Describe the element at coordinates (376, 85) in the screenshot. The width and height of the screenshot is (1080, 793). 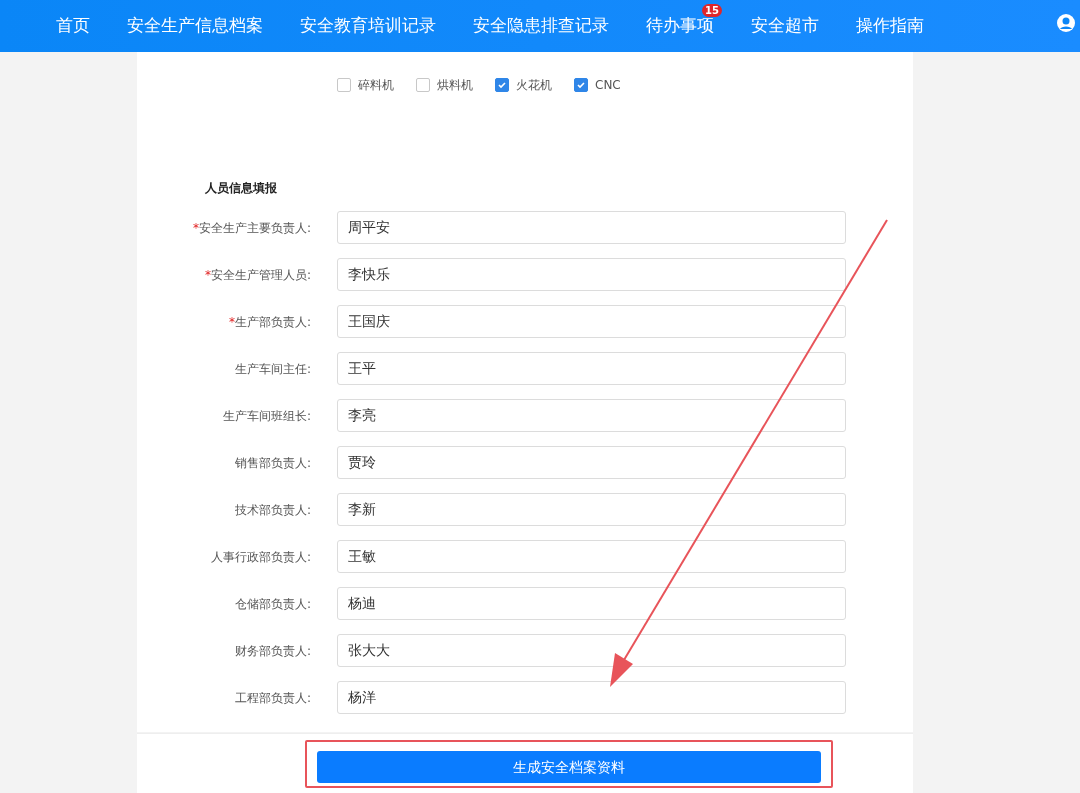
I see `checkbox-label: 碎料机` at that location.